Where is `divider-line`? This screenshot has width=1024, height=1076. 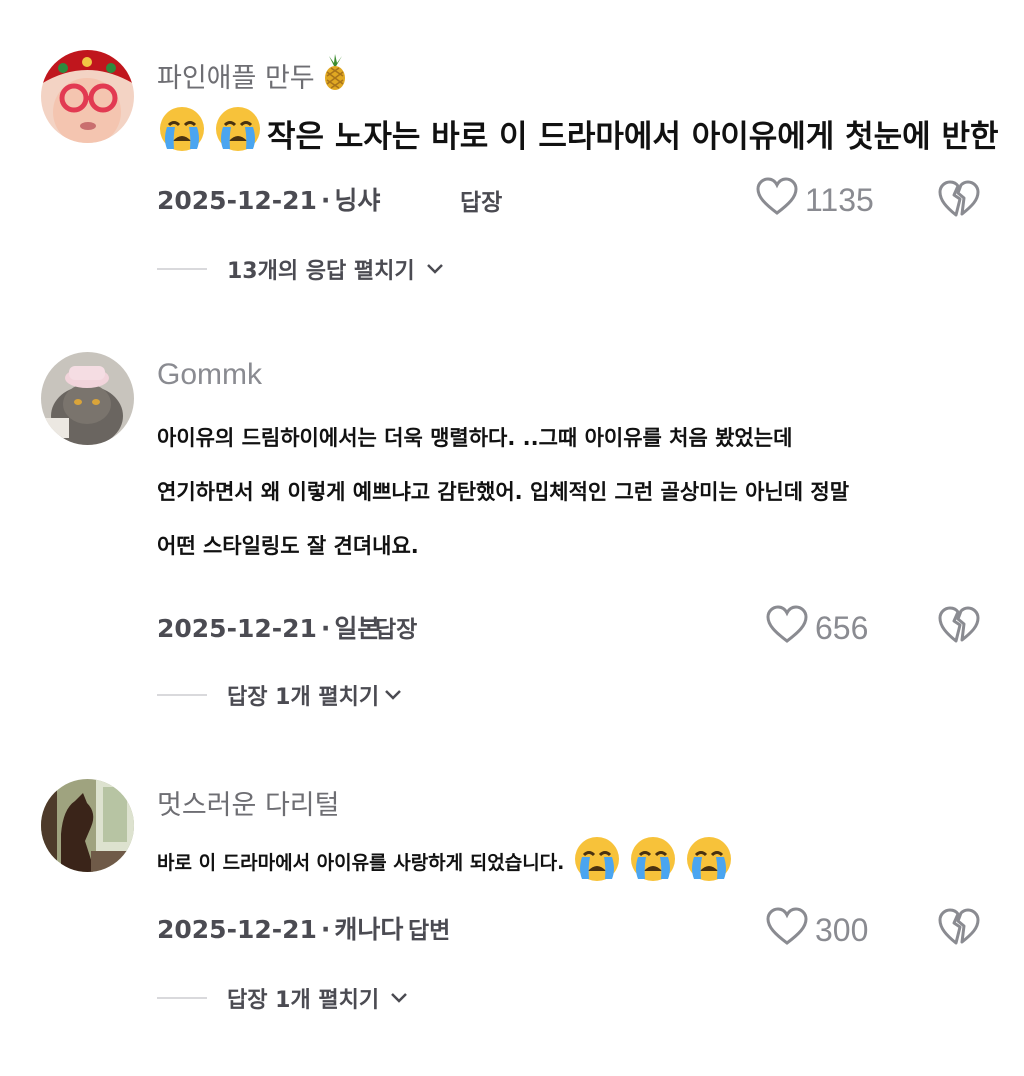 divider-line is located at coordinates (182, 998).